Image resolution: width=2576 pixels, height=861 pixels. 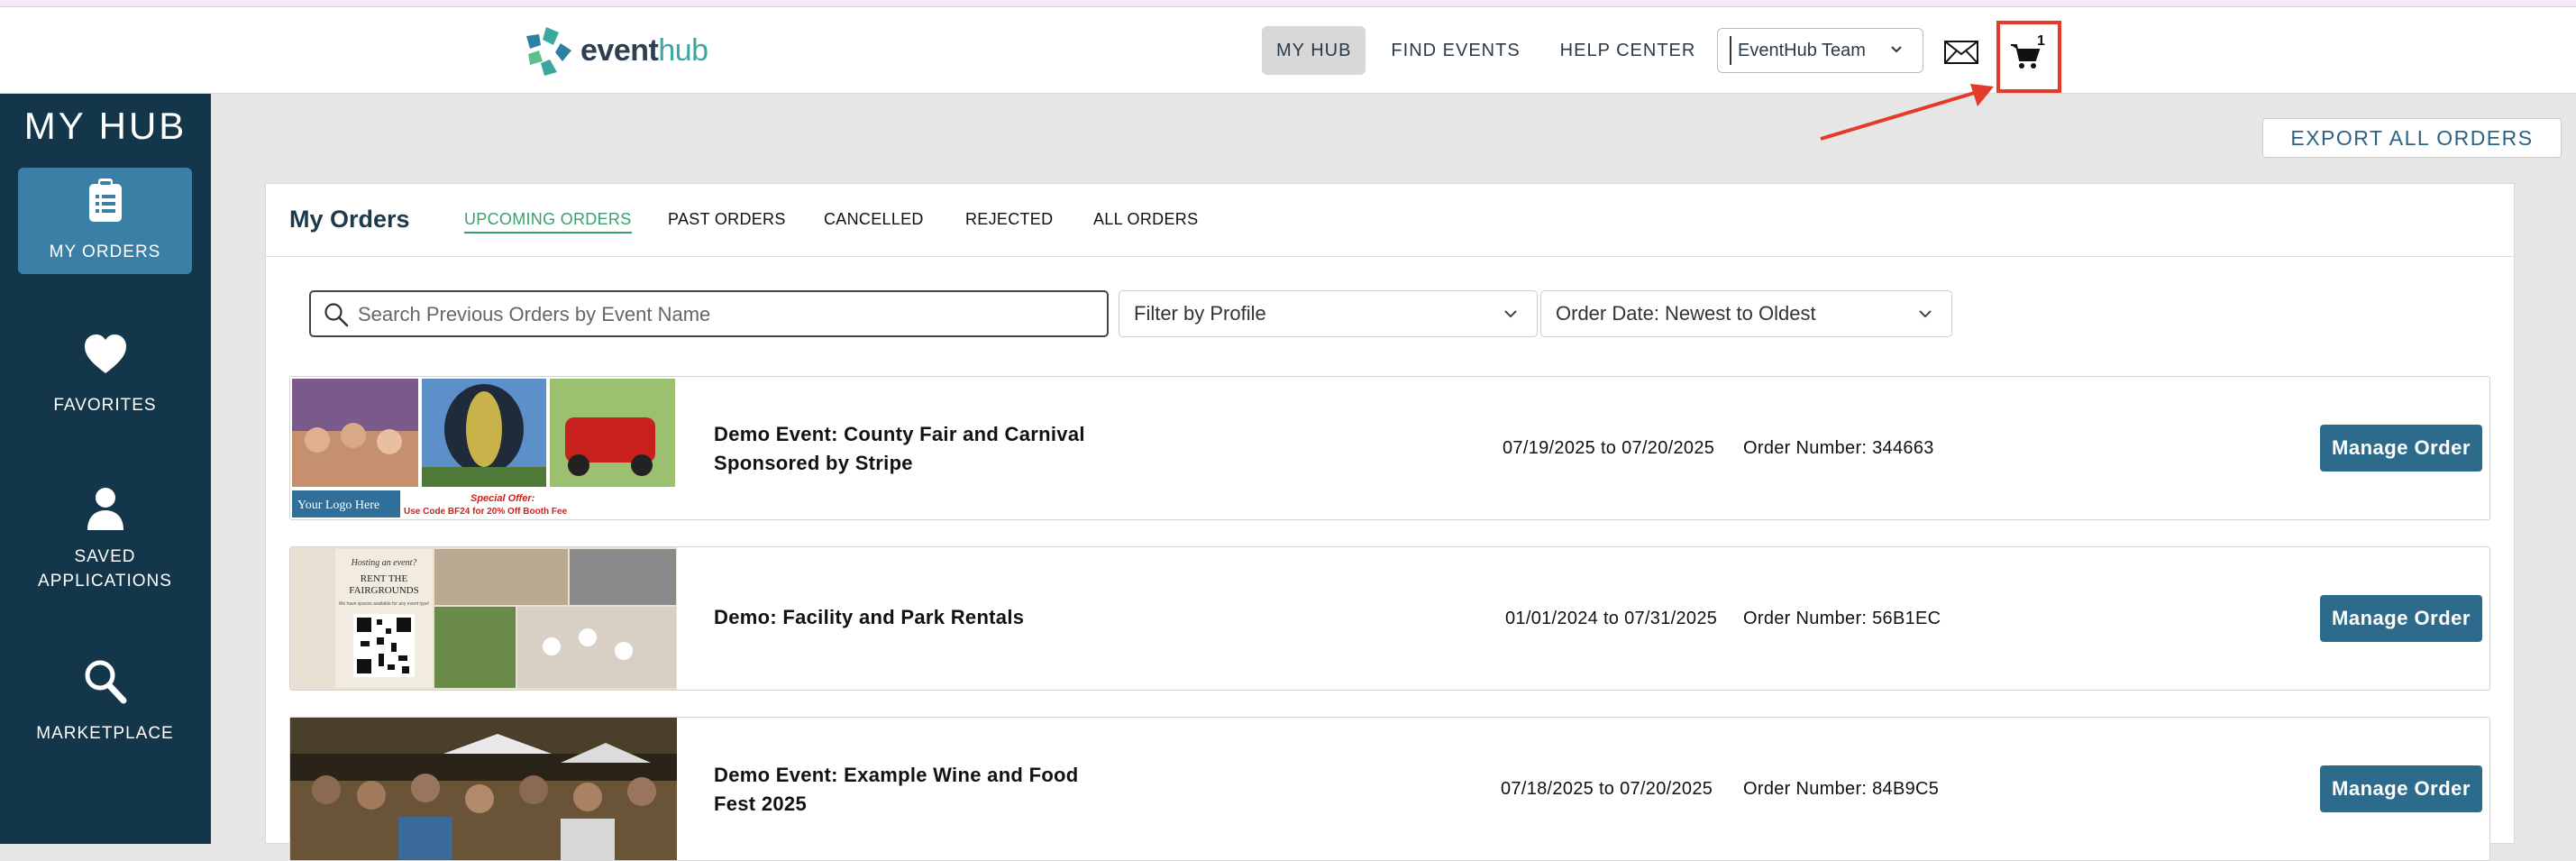 I want to click on sidebar-item-marketplace: MARKETPLACE, so click(x=105, y=702).